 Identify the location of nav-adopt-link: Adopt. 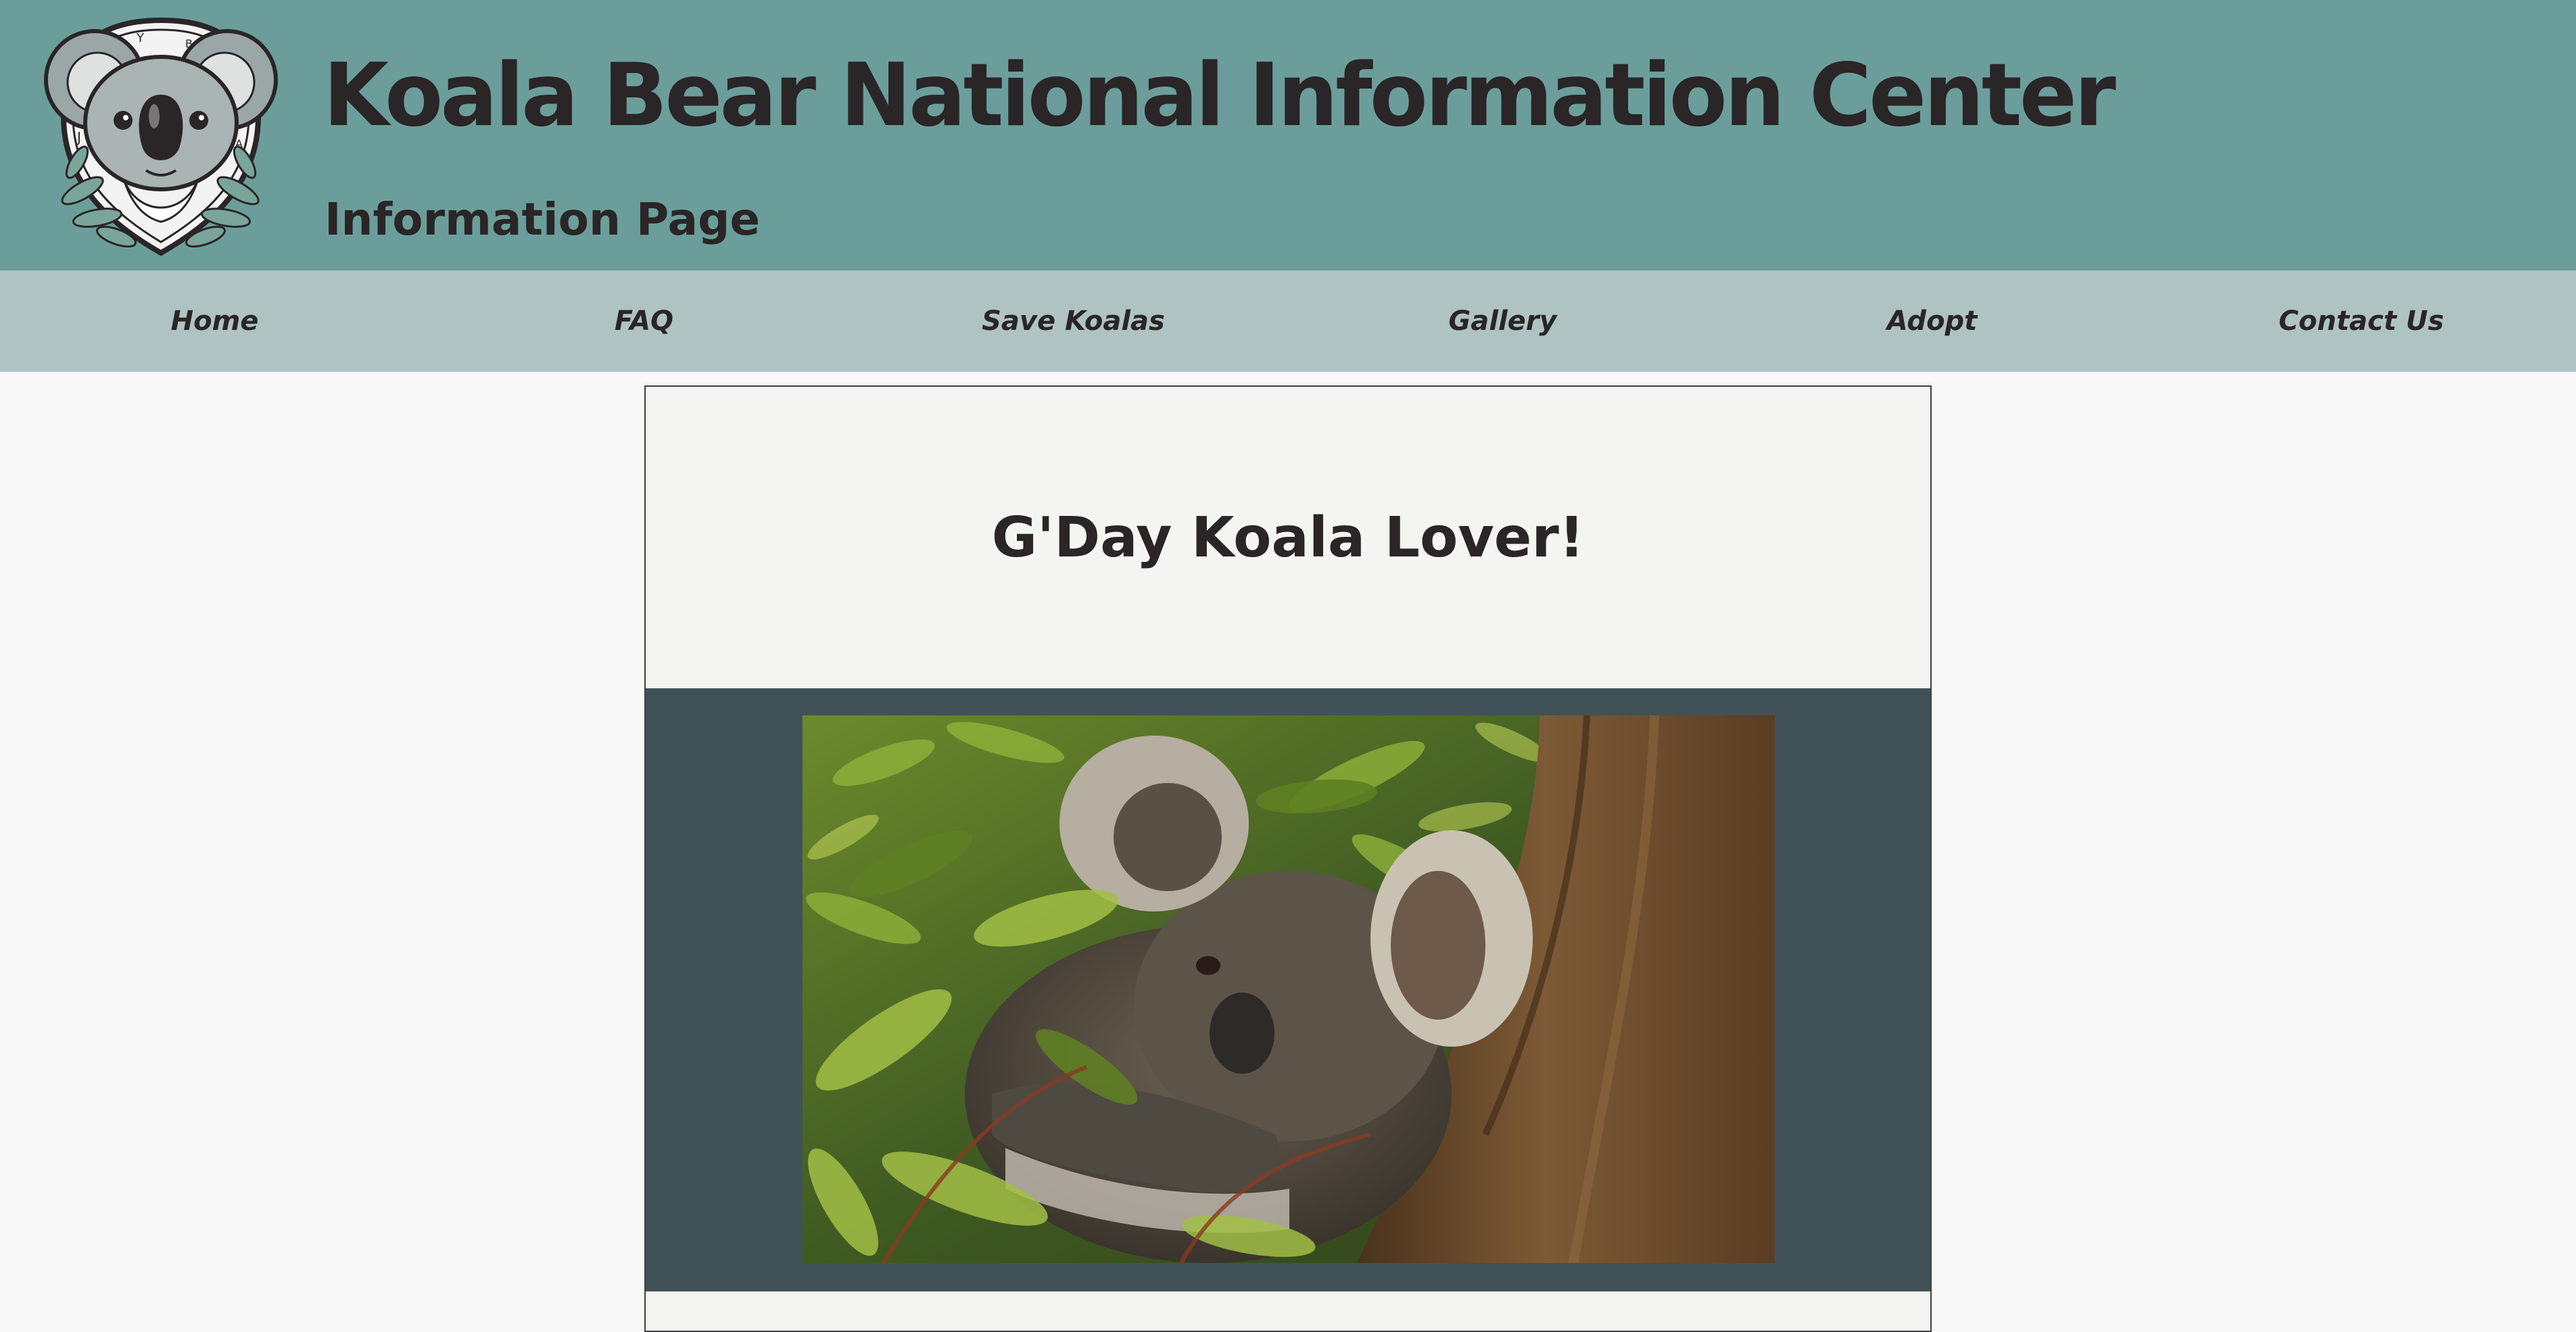
(1932, 321).